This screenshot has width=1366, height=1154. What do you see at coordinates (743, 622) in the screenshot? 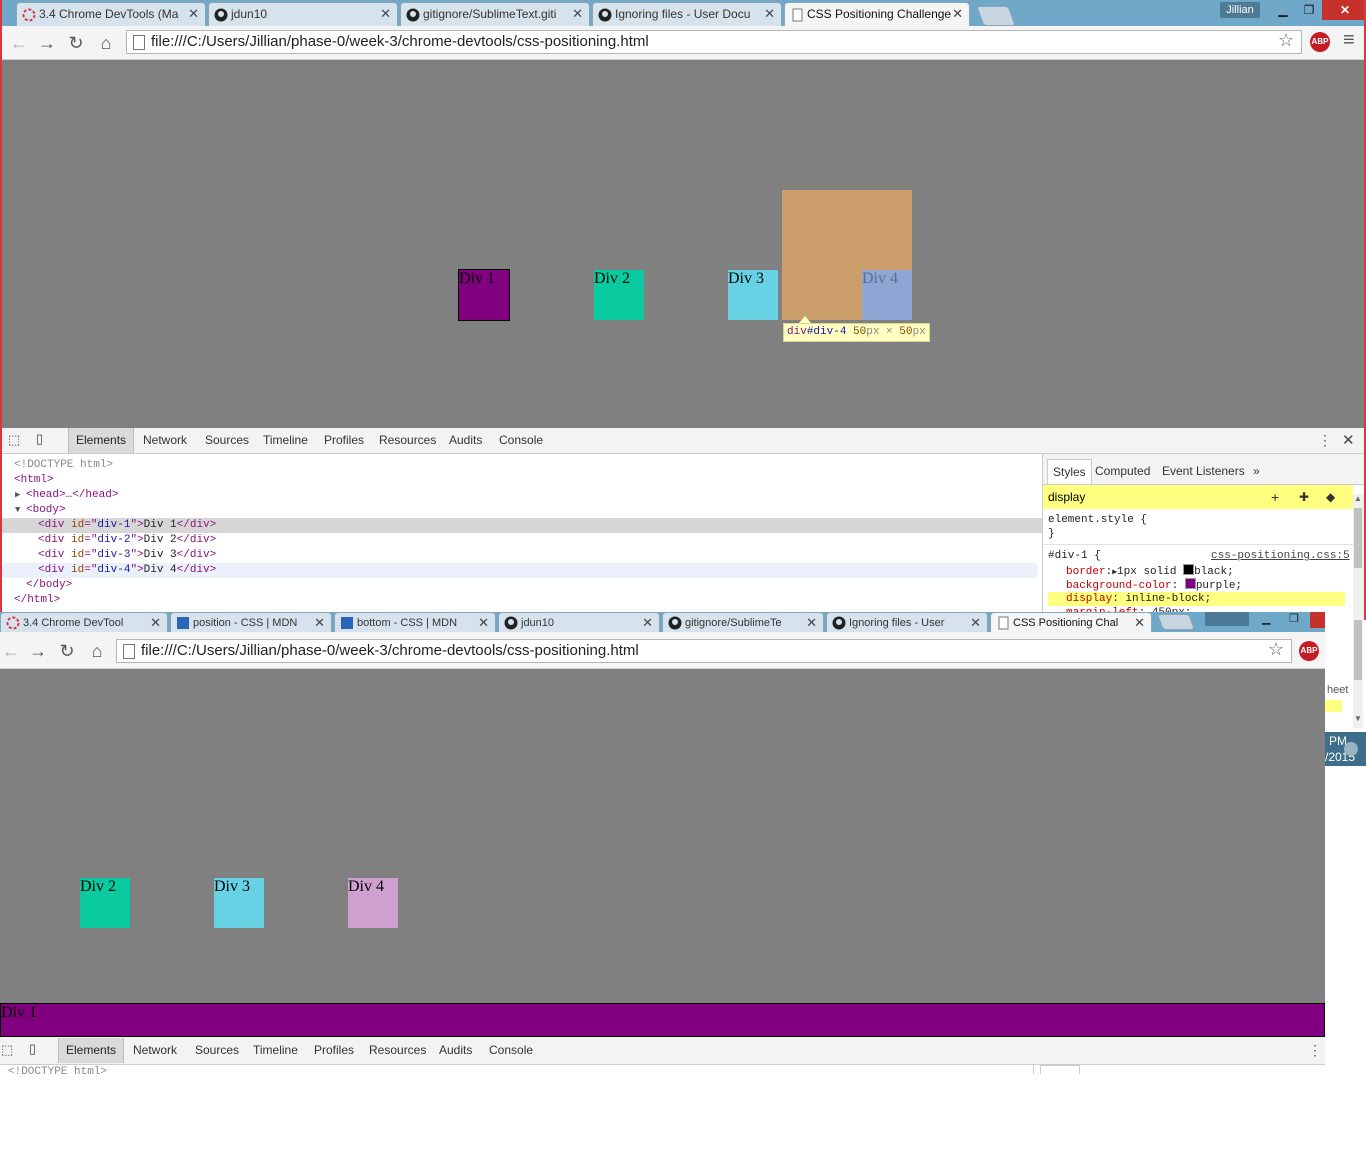
I see `tab-gitignore: gitignore/SublimeTe ✕` at bounding box center [743, 622].